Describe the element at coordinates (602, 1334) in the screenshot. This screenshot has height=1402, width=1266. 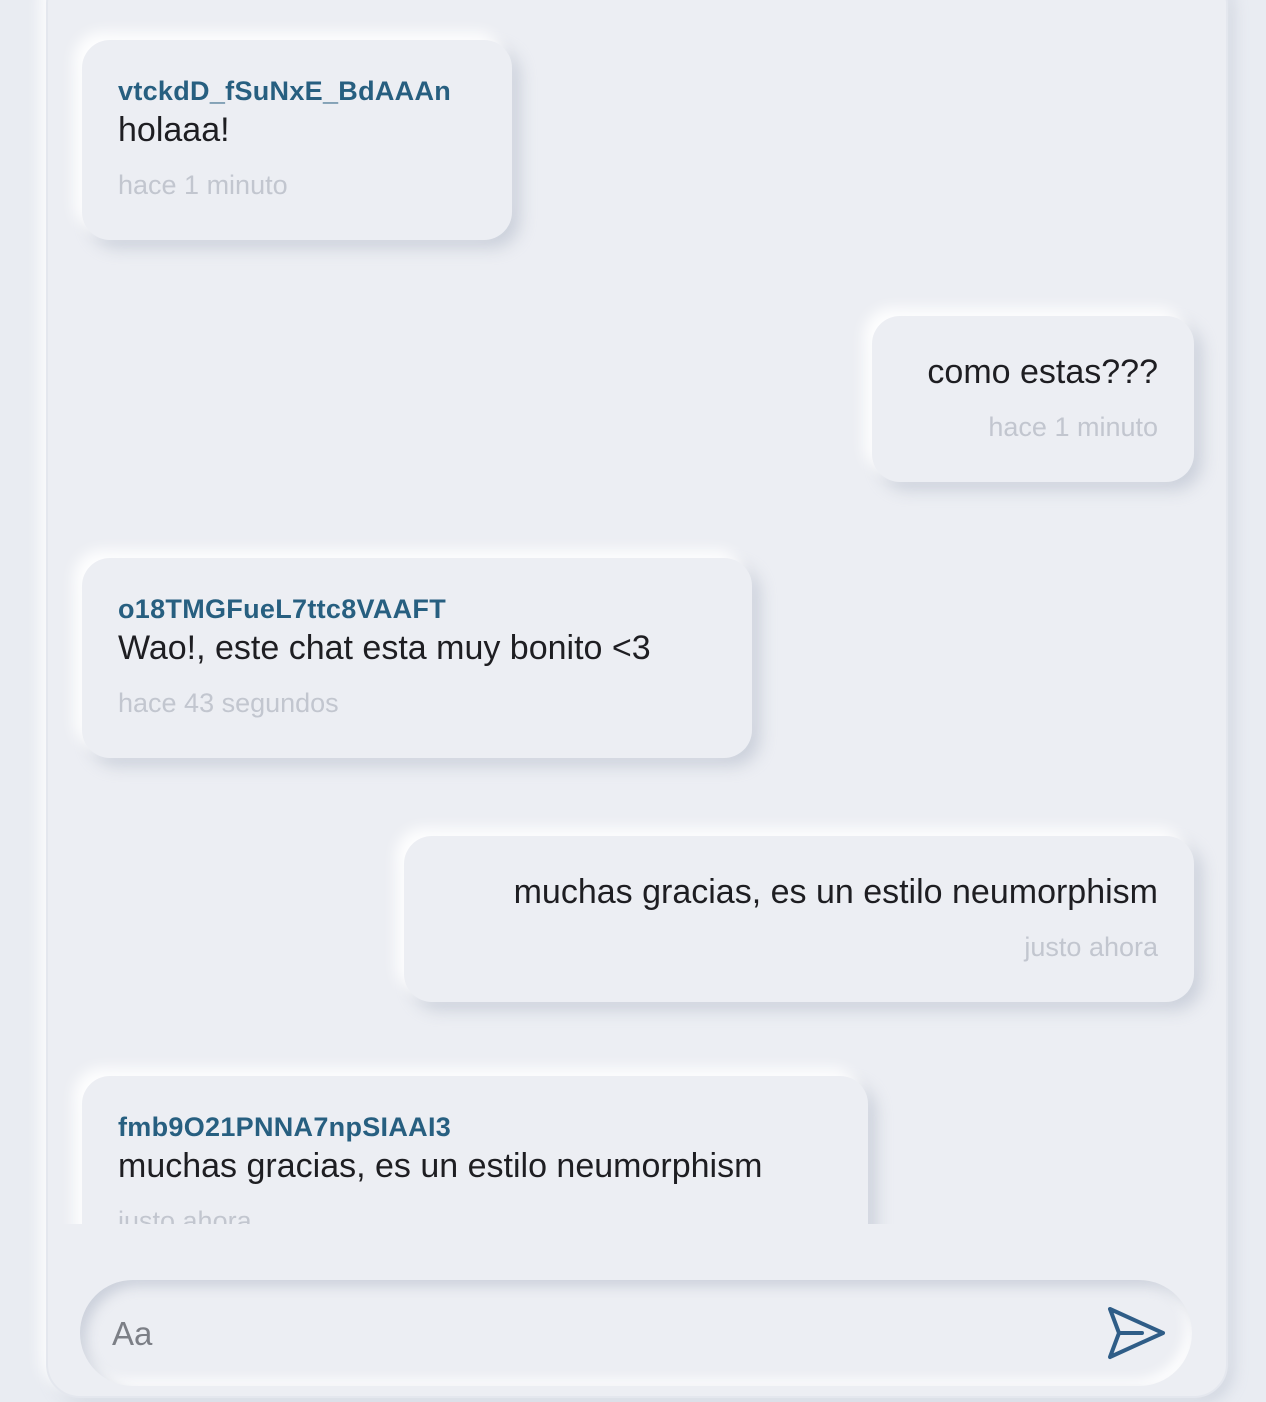
I see `message-input` at that location.